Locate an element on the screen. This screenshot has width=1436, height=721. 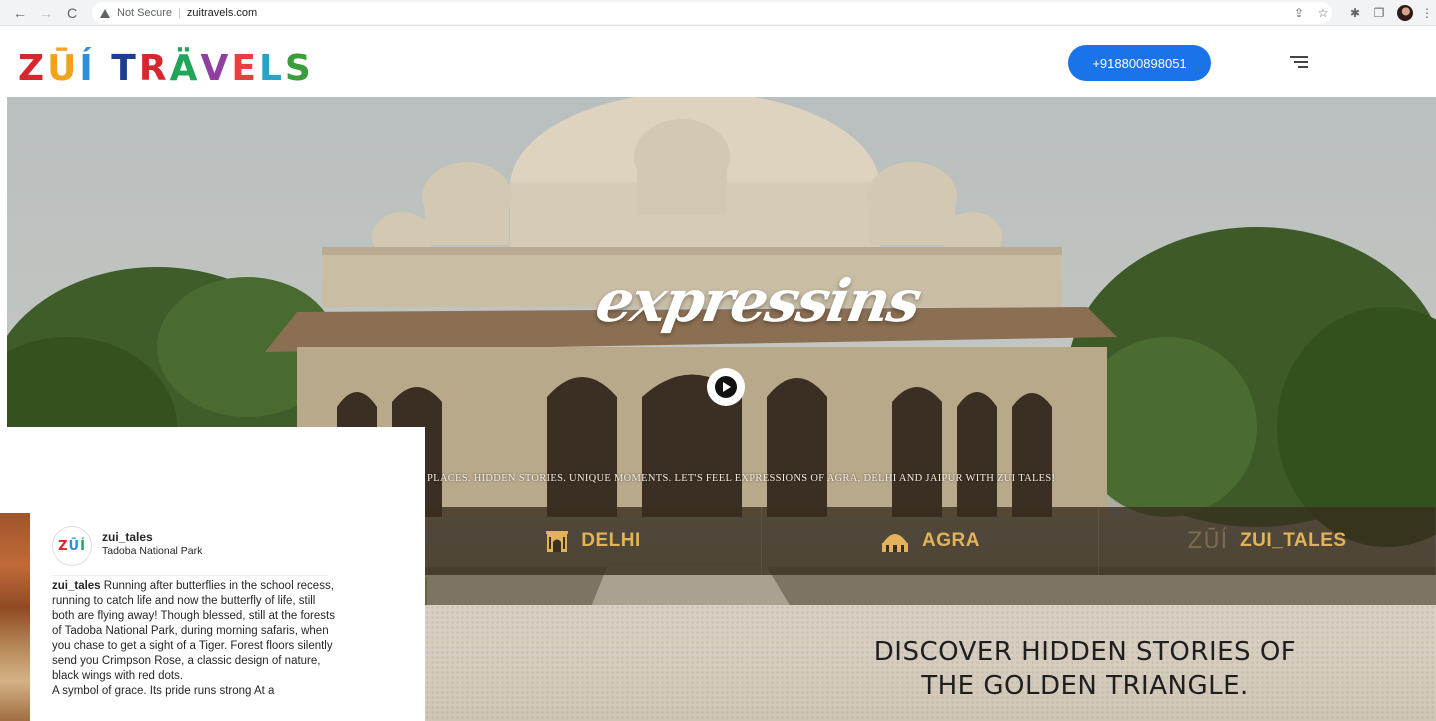
city-tab-zui-tales: ZŪÍ ZUI_TALES is located at coordinates (1267, 541).